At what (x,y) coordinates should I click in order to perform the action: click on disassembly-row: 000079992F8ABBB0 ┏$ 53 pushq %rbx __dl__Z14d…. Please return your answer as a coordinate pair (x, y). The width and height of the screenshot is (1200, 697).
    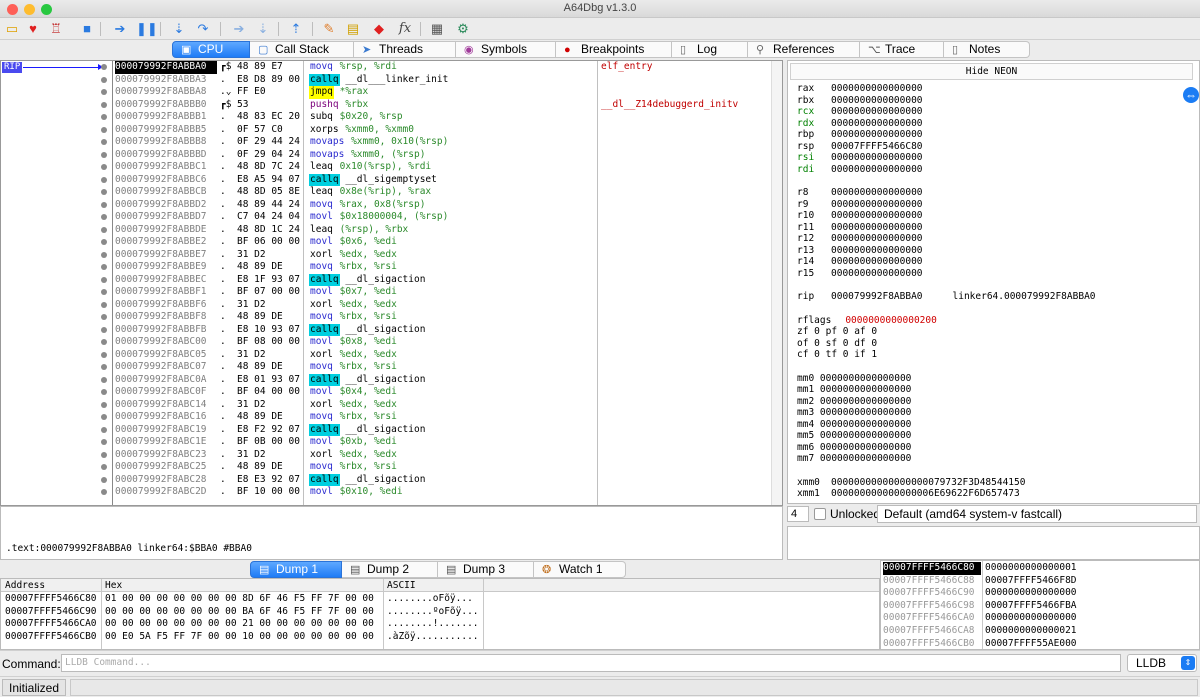
    Looking at the image, I should click on (441, 105).